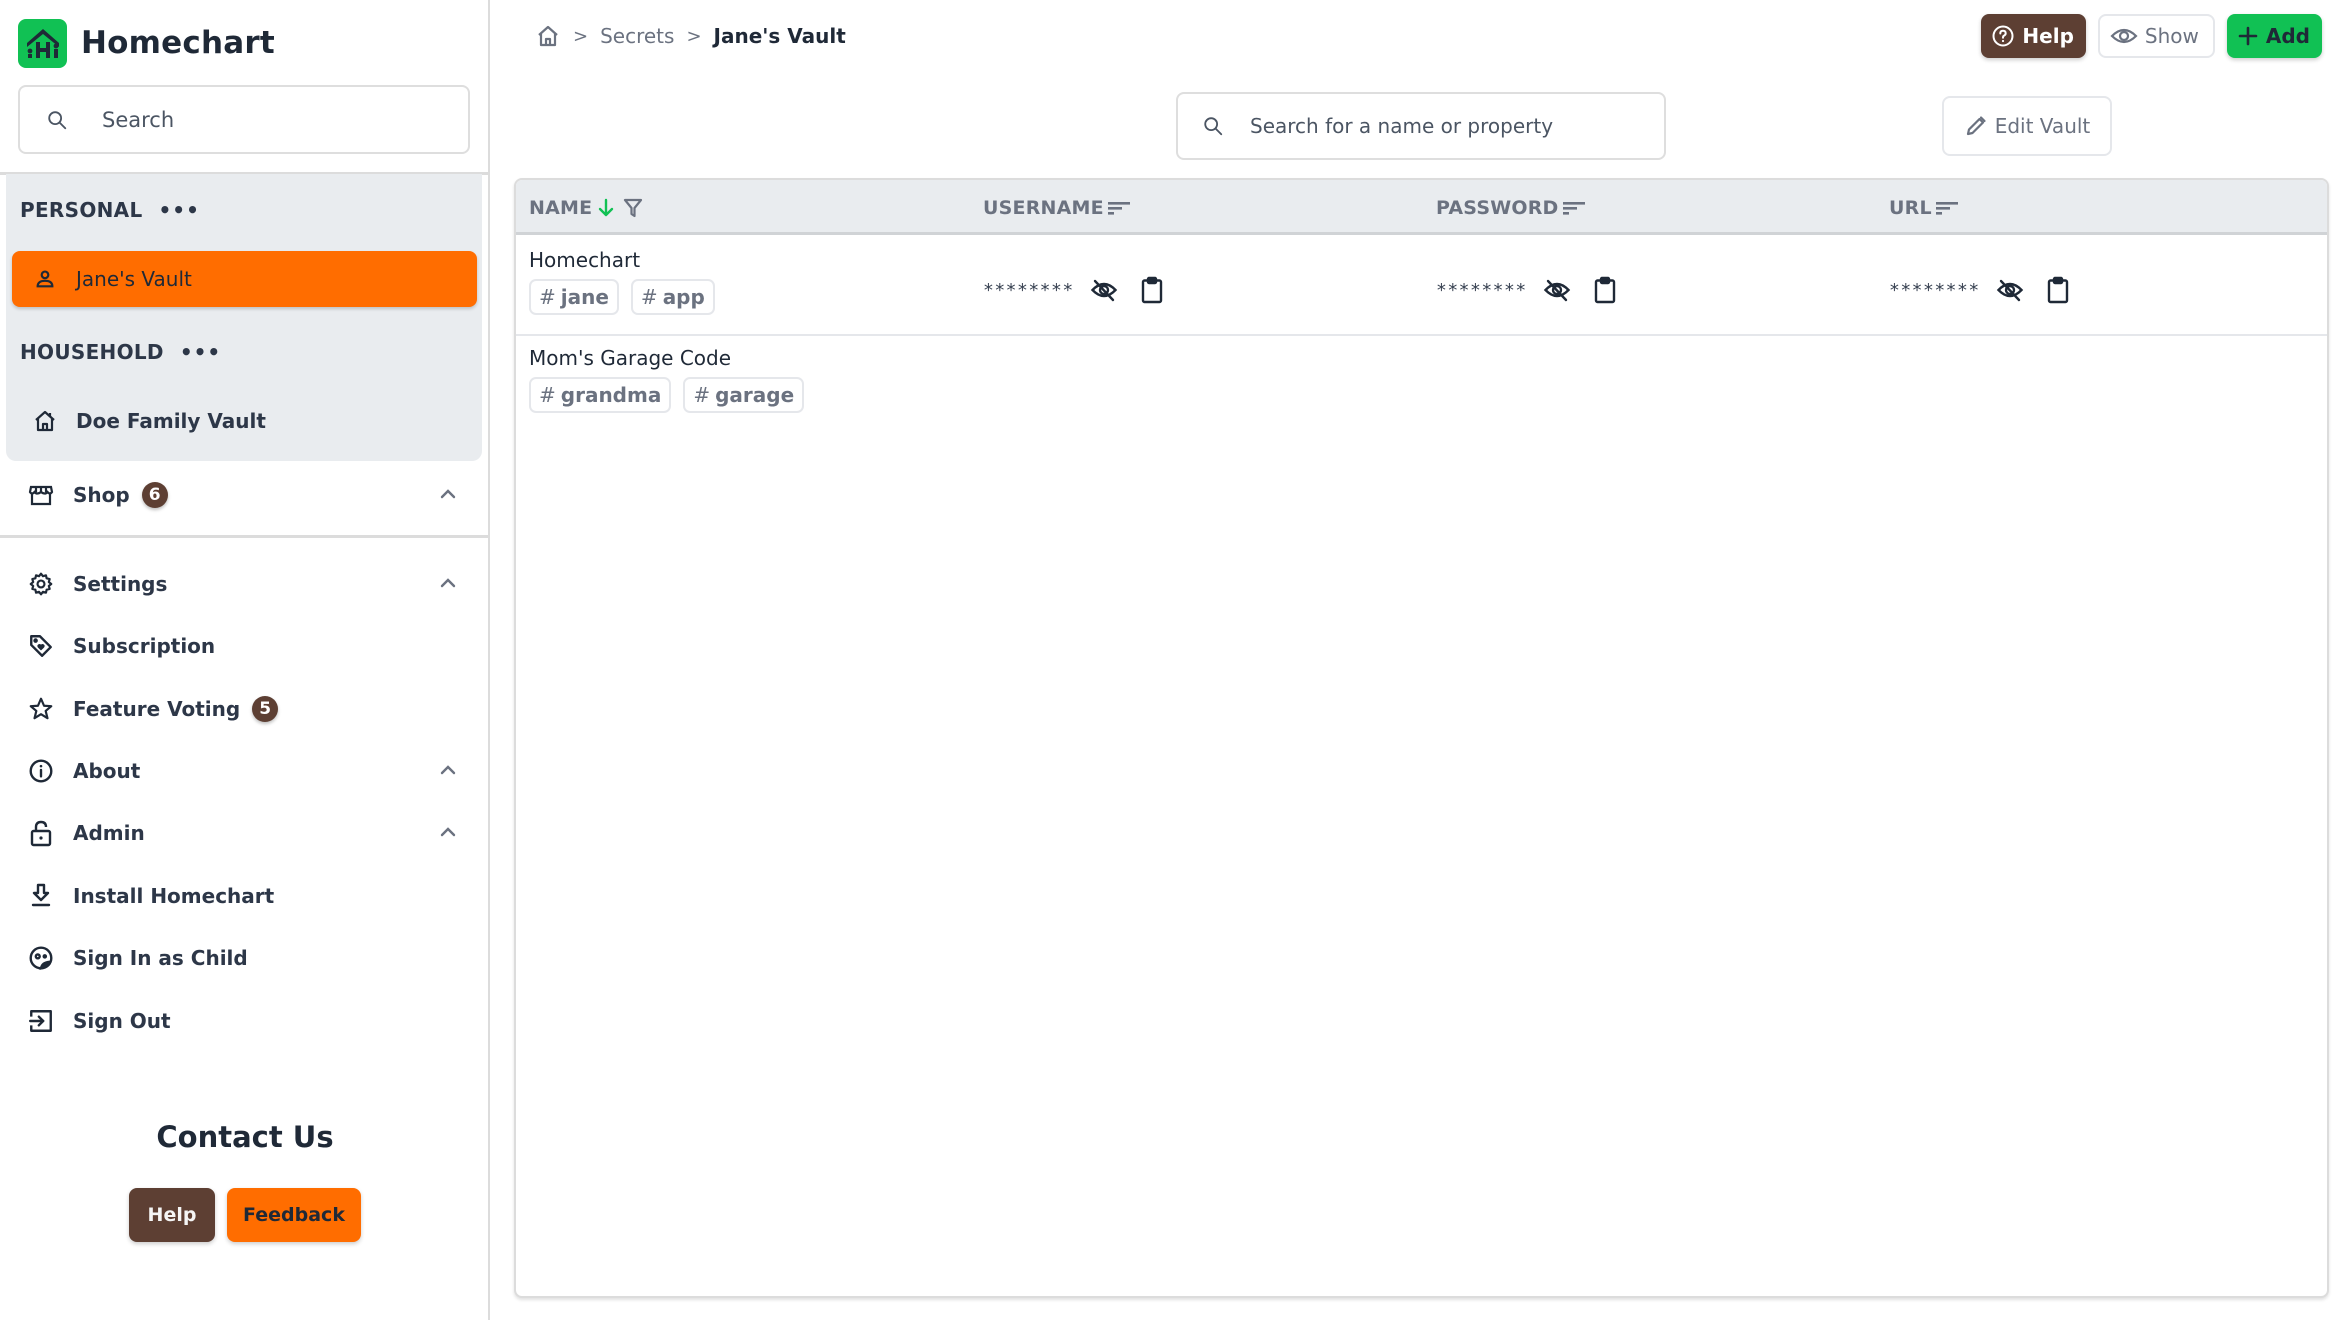  I want to click on sidebar-item-sign-in-as-child: Sign In as Child, so click(245, 958).